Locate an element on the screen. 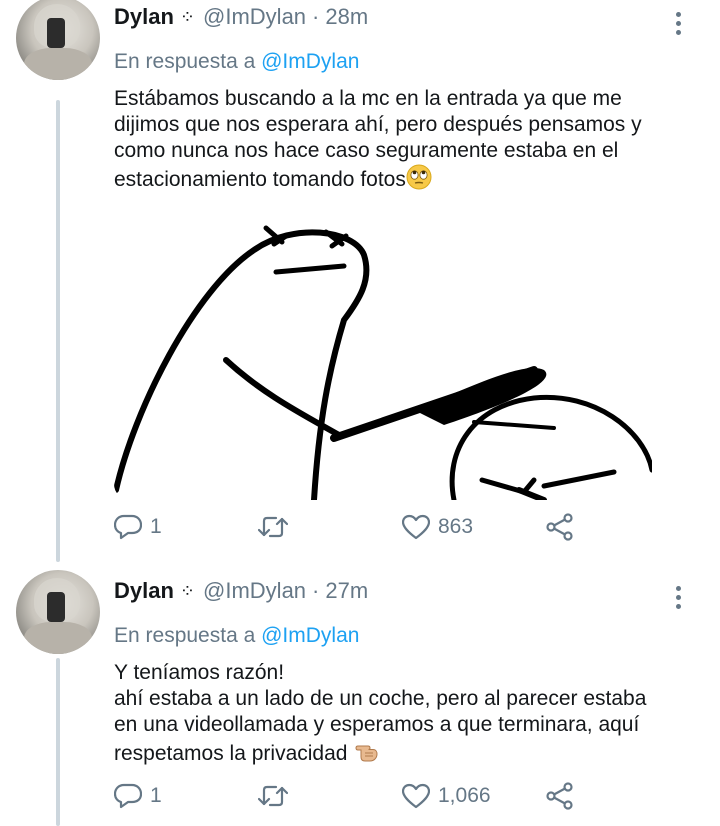 The height and width of the screenshot is (826, 720). like-button: 1,066 is located at coordinates (446, 796).